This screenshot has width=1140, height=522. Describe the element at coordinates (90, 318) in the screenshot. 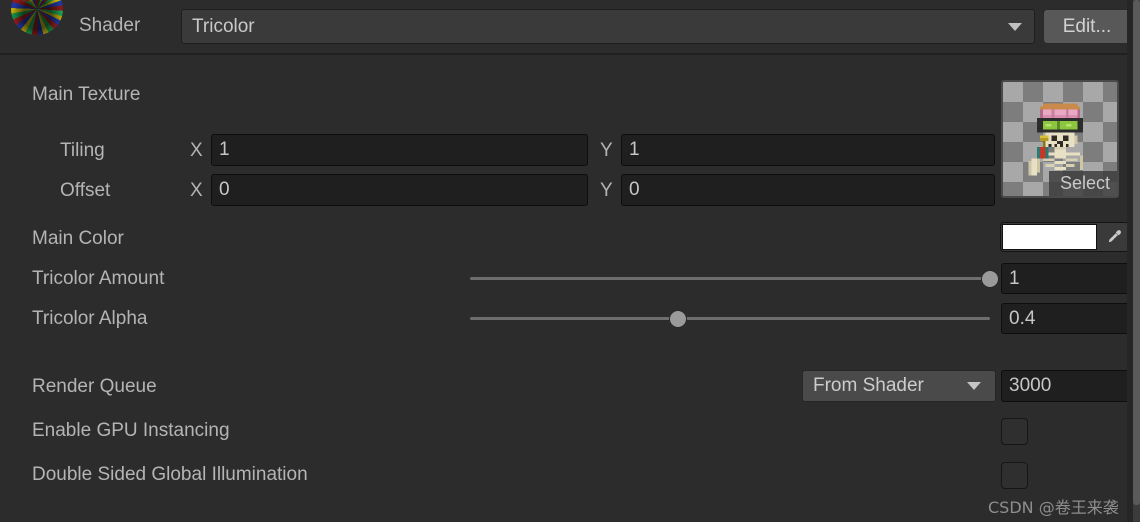

I see `tricolor-alpha-label: Tricolor Alpha` at that location.